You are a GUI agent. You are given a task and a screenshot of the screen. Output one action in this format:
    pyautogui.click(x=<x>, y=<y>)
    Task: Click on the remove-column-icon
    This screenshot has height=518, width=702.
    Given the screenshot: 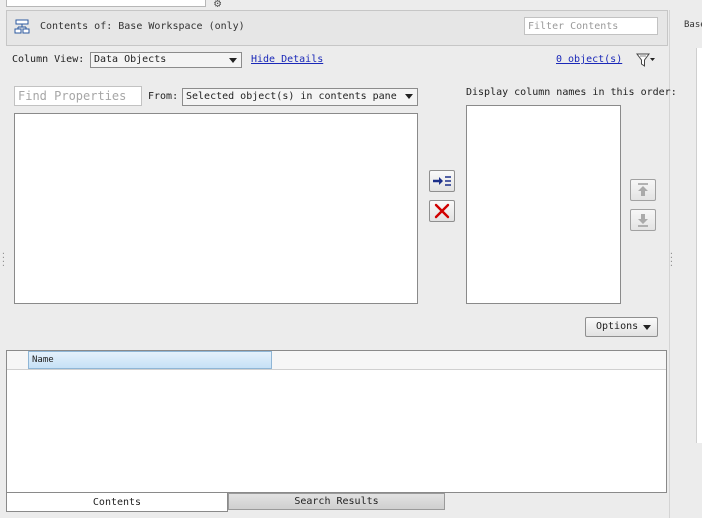 What is the action you would take?
    pyautogui.click(x=442, y=211)
    